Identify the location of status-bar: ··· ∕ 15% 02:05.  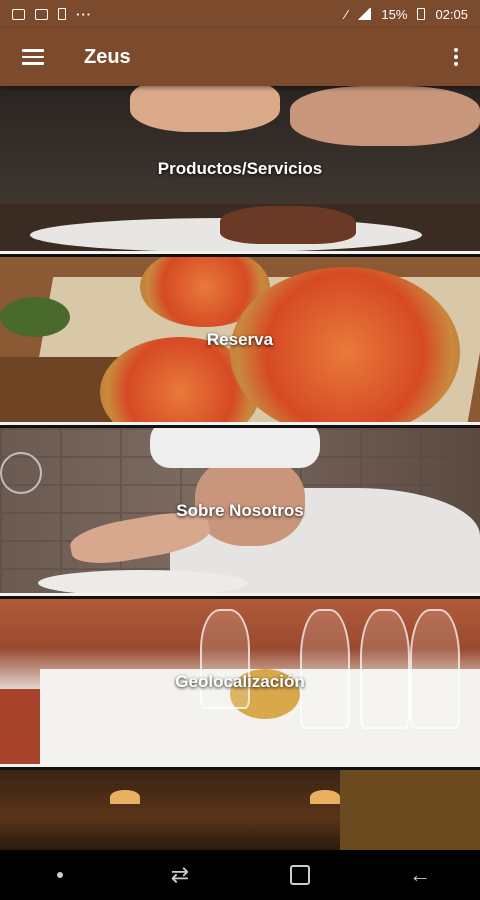
(240, 14).